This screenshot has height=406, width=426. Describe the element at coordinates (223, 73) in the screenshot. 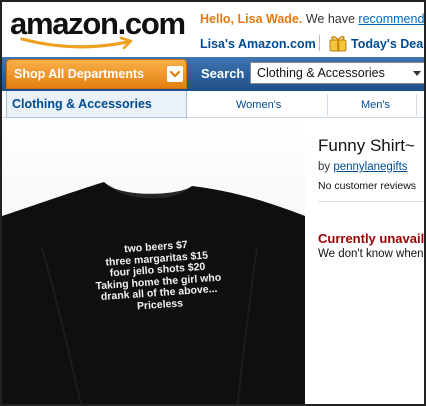

I see `search-label: Search` at that location.